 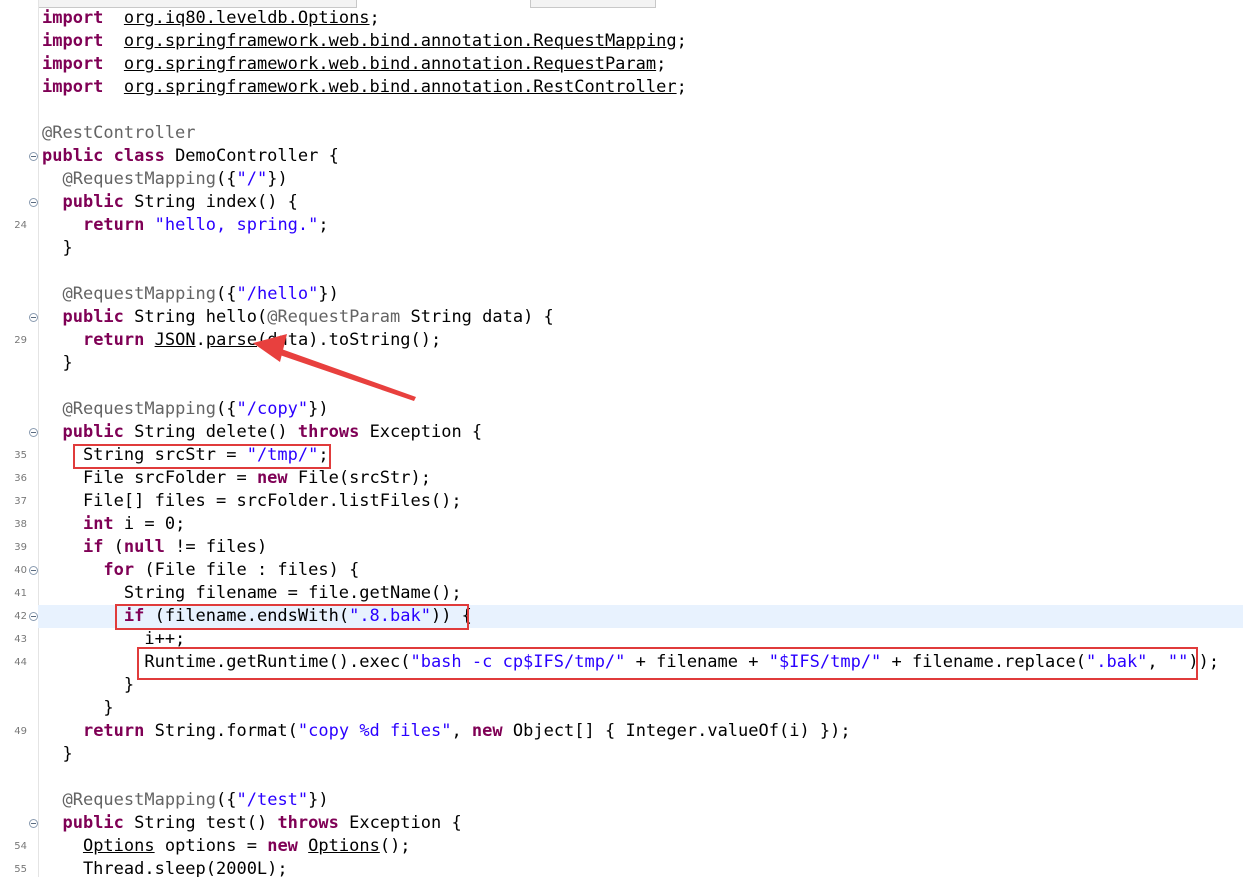 What do you see at coordinates (19, 438) in the screenshot?
I see `line-number-gutter: 24 29 35 36 37 38 39 40 41 42 43 44 49 54 55` at bounding box center [19, 438].